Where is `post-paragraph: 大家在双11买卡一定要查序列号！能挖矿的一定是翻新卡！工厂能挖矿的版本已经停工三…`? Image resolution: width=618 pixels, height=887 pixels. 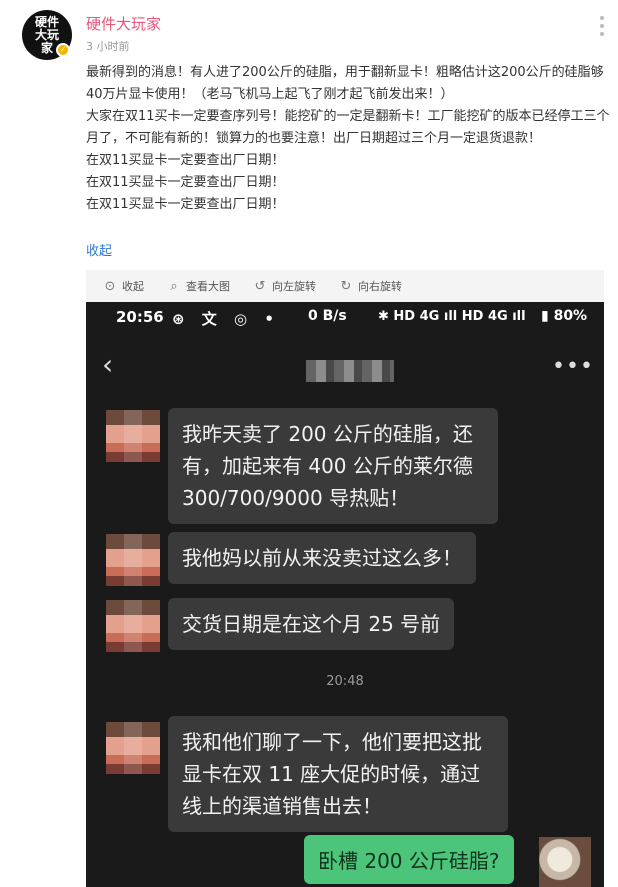
post-paragraph: 大家在双11买卡一定要查序列号！能挖矿的一定是翻新卡！工厂能挖矿的版本已经停工三… is located at coordinates (348, 127).